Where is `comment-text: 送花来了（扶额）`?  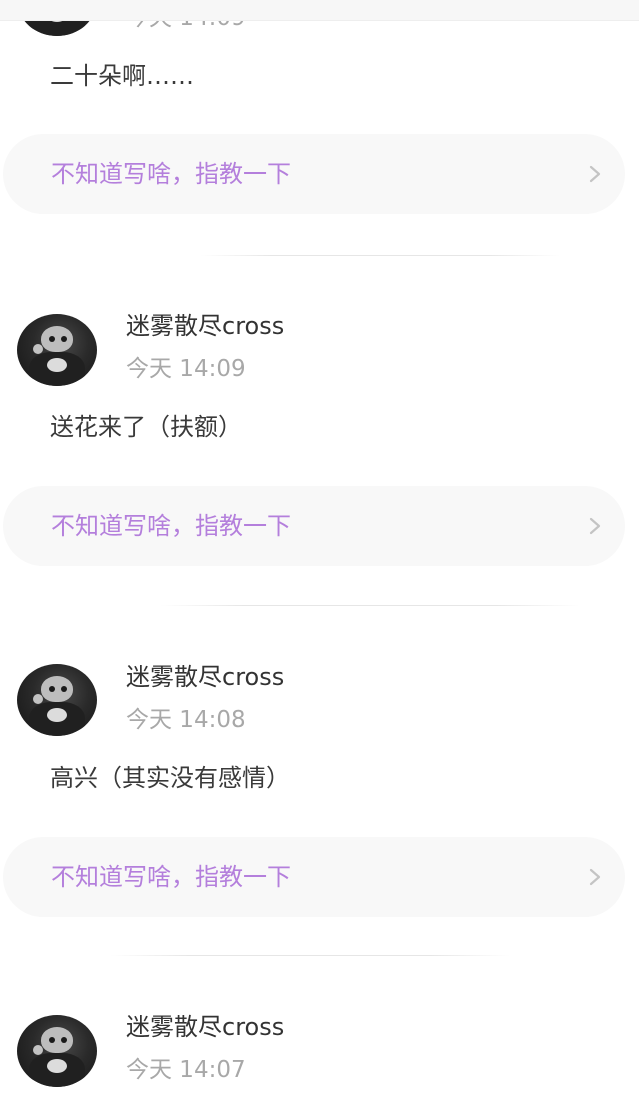
comment-text: 送花来了（扶额） is located at coordinates (146, 427).